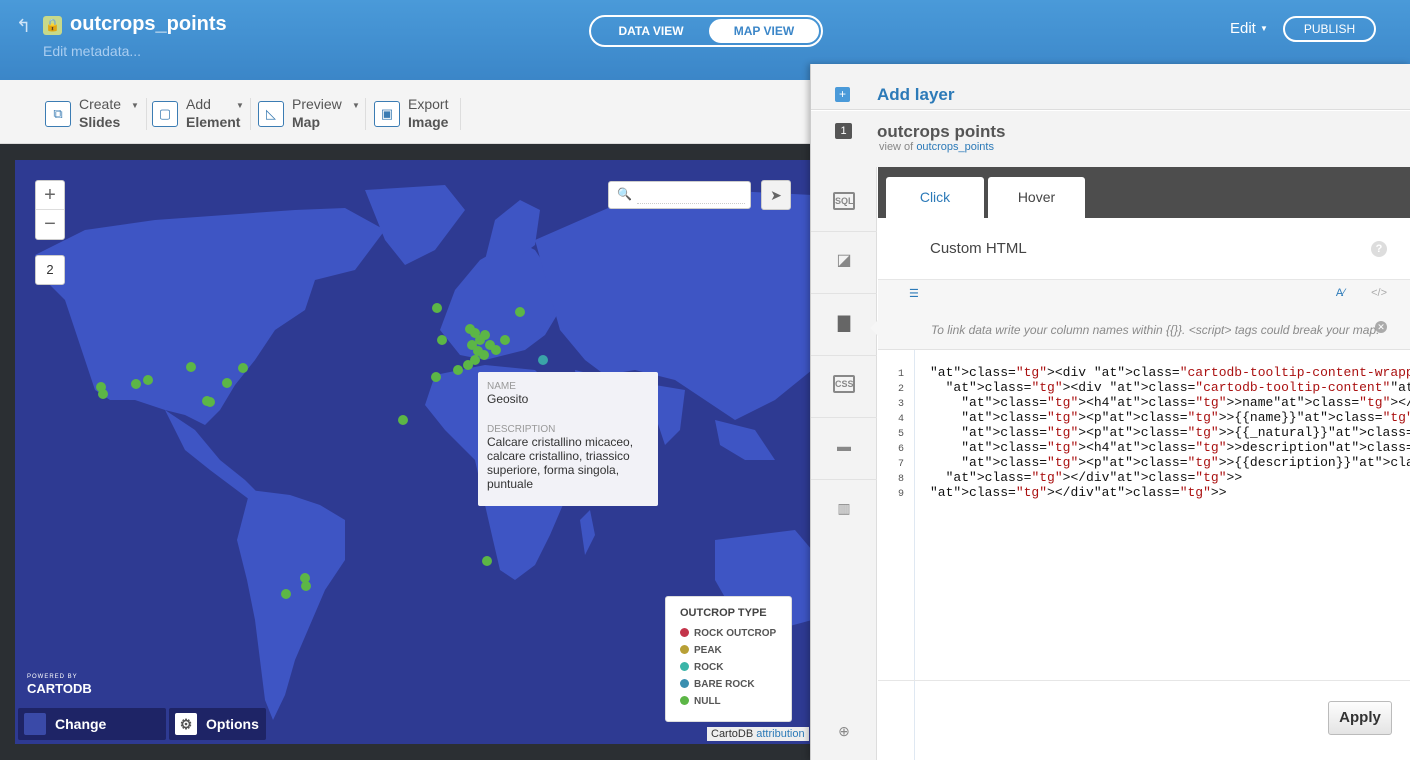 The width and height of the screenshot is (1410, 760). What do you see at coordinates (844, 731) in the screenshot?
I see `add-layer-icon: ⊕` at bounding box center [844, 731].